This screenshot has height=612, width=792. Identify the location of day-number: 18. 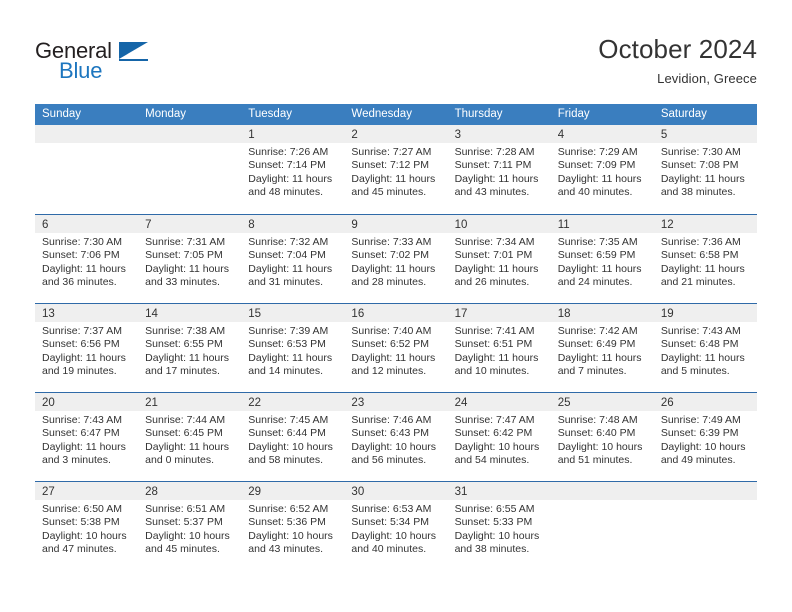
(564, 314).